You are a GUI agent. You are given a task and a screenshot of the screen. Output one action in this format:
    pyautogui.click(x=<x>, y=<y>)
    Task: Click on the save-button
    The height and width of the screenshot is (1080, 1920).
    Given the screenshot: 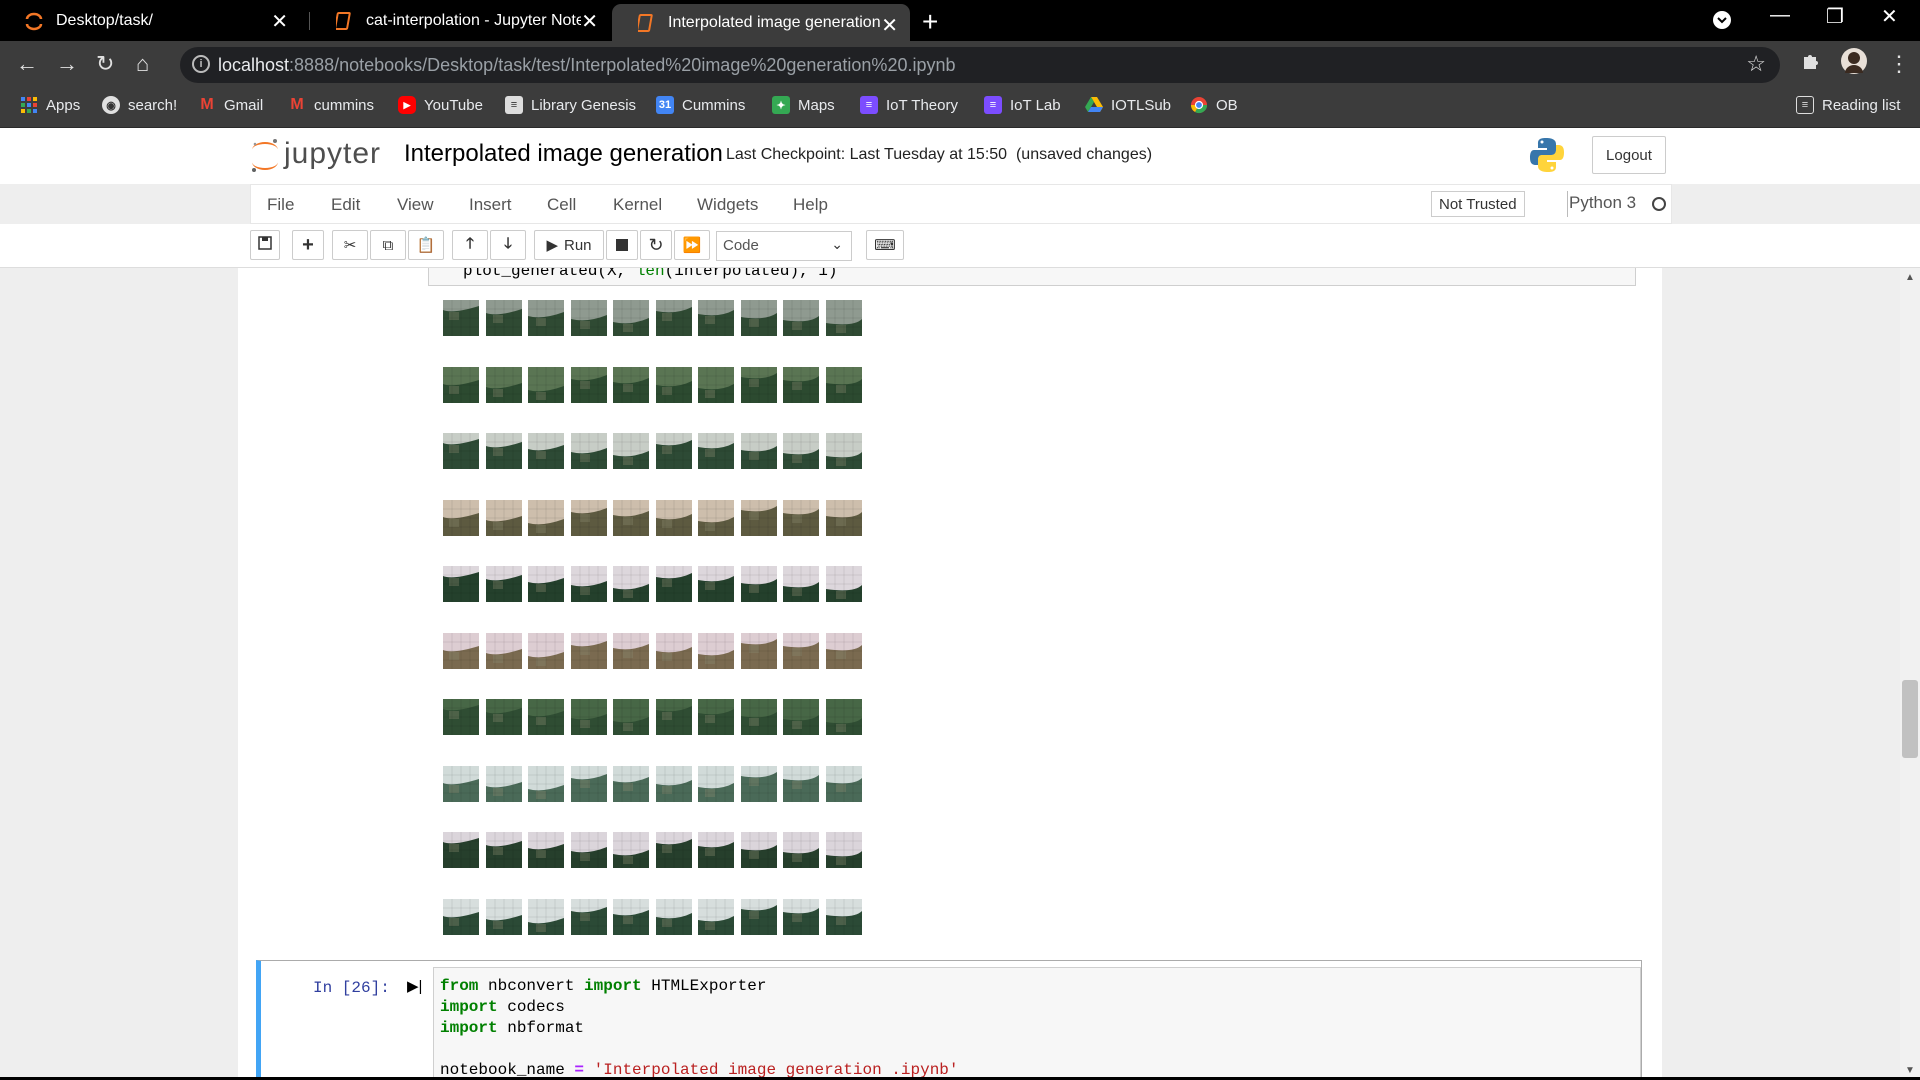 What is the action you would take?
    pyautogui.click(x=265, y=245)
    